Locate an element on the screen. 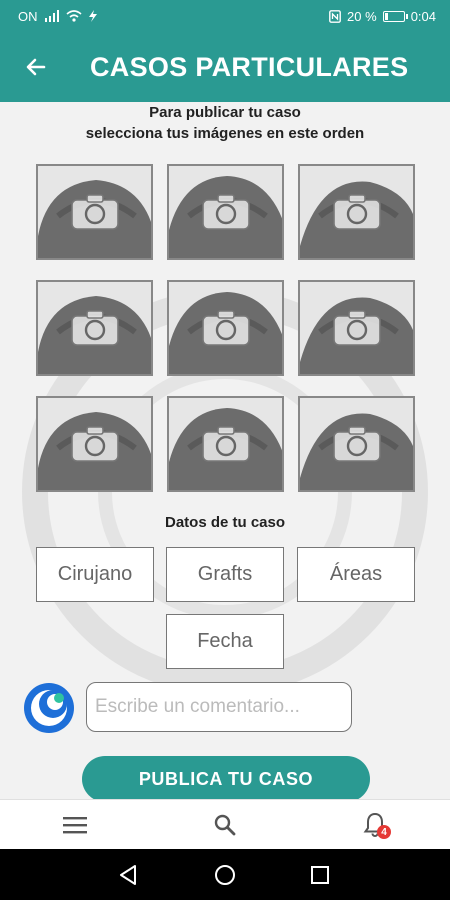 This screenshot has width=450, height=900. page-title: CASOS PARTICULARES is located at coordinates (249, 66).